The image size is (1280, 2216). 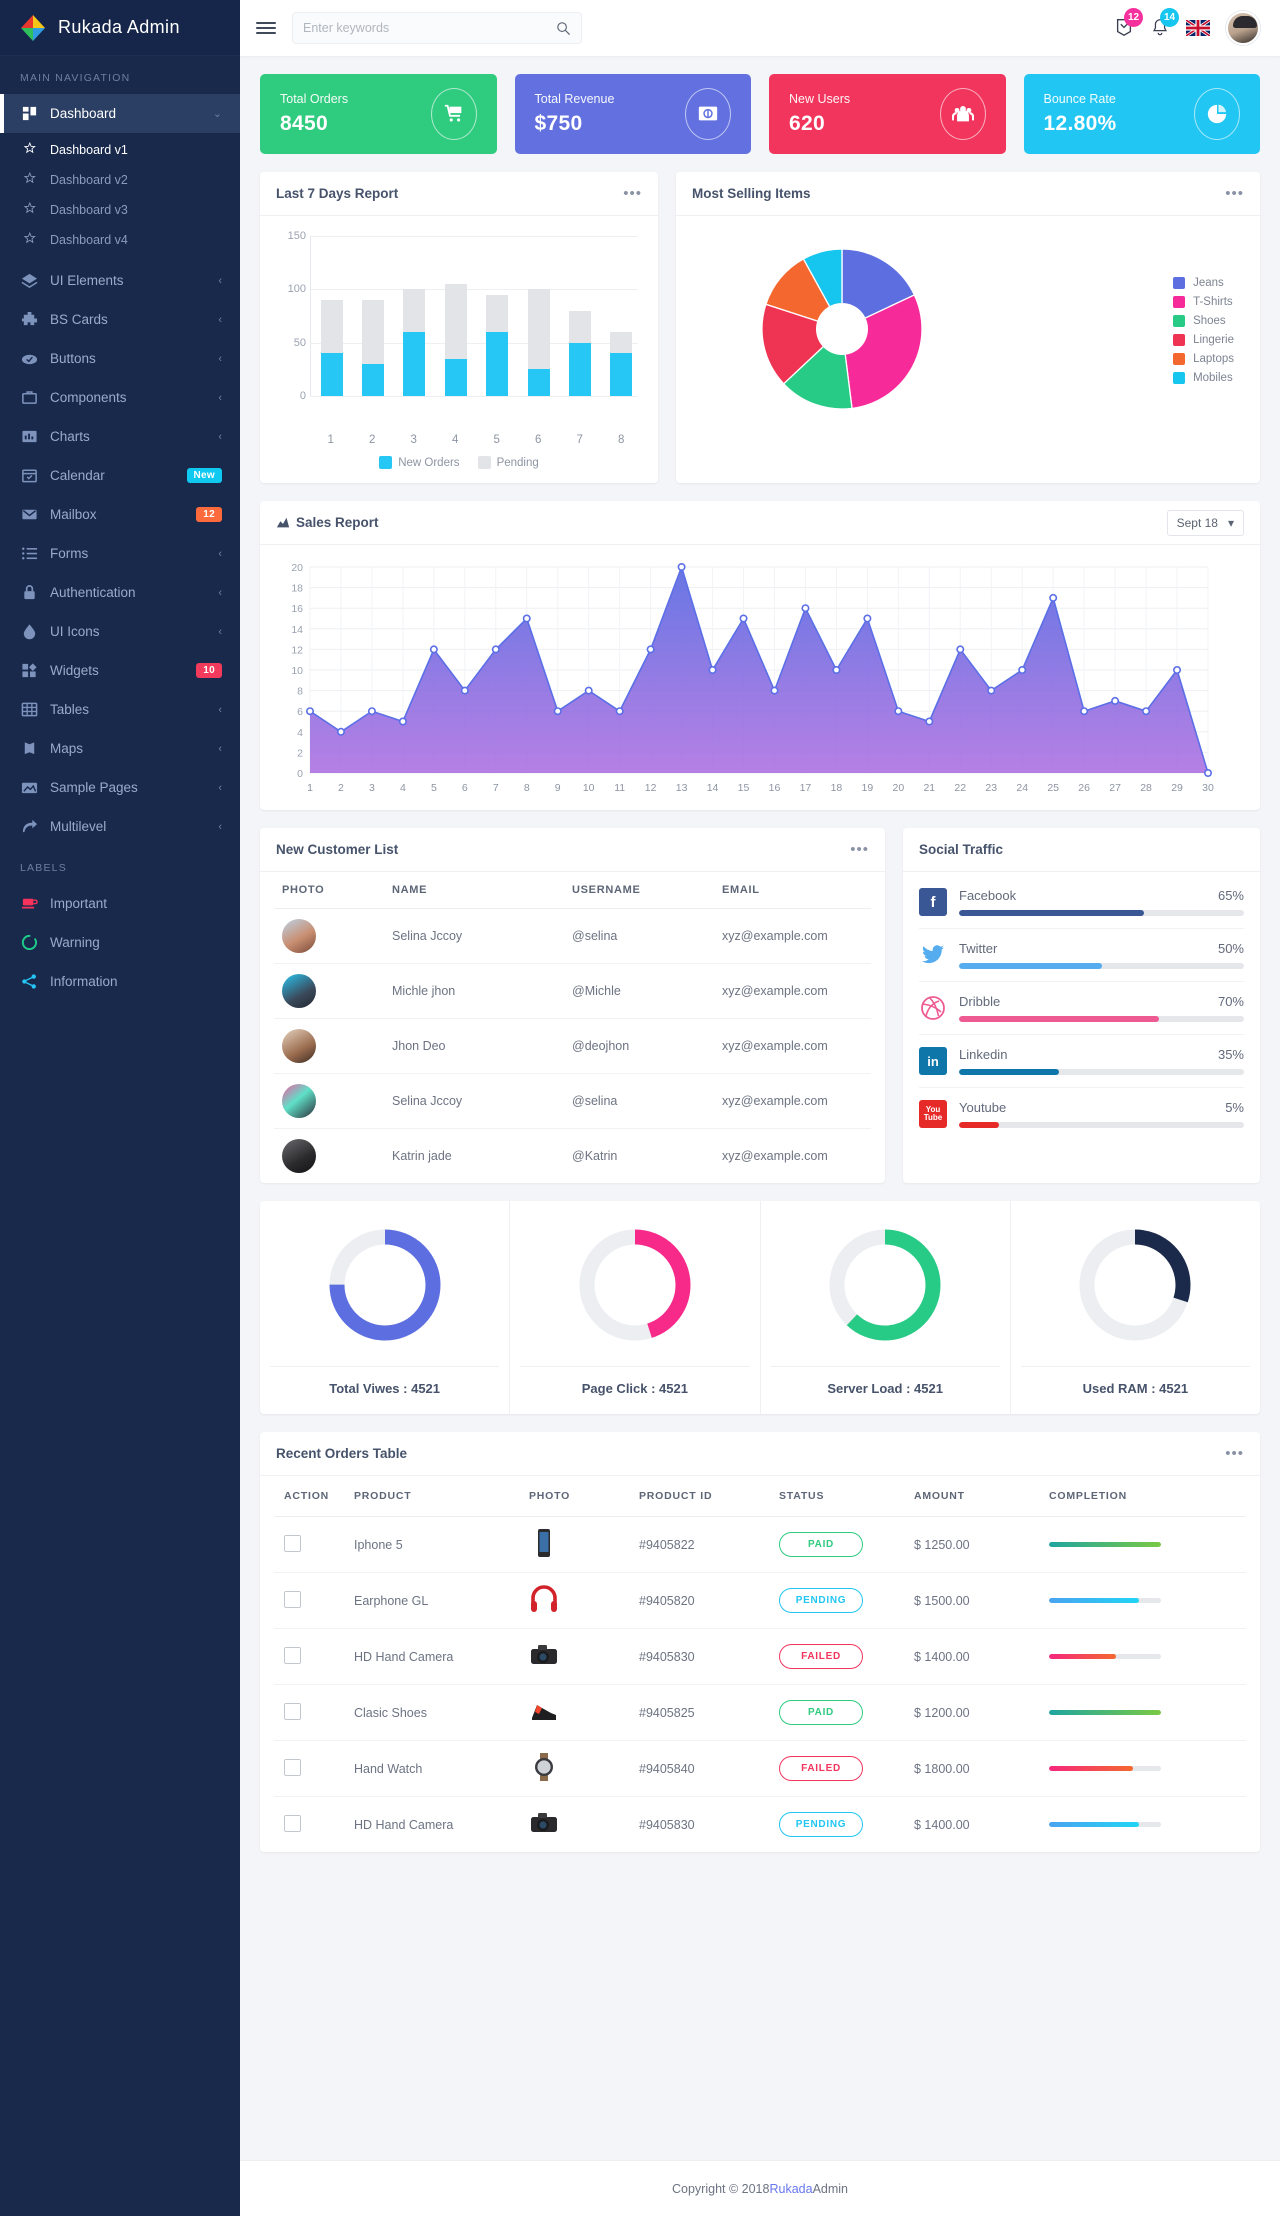 What do you see at coordinates (1243, 28) in the screenshot?
I see `avatar` at bounding box center [1243, 28].